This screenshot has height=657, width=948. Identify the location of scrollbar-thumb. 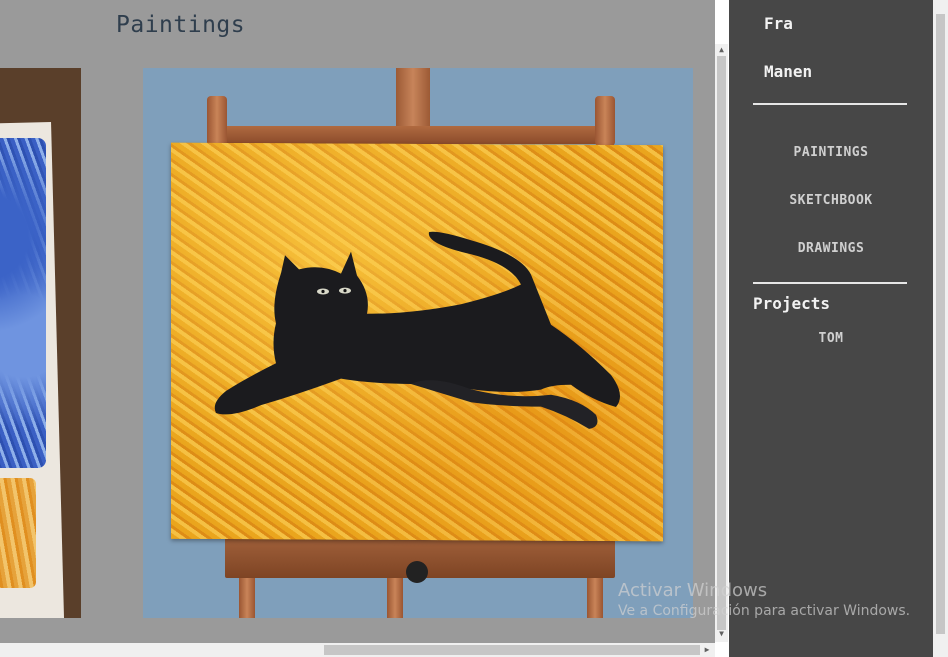
(721, 343).